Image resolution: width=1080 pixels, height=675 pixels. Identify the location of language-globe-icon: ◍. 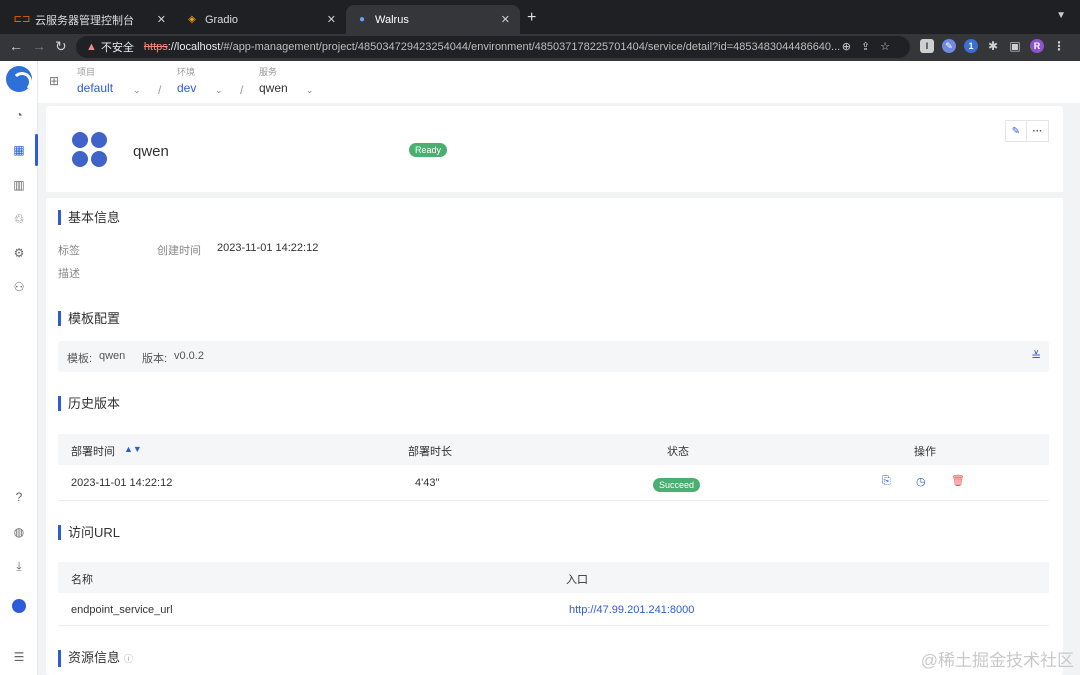
(19, 532).